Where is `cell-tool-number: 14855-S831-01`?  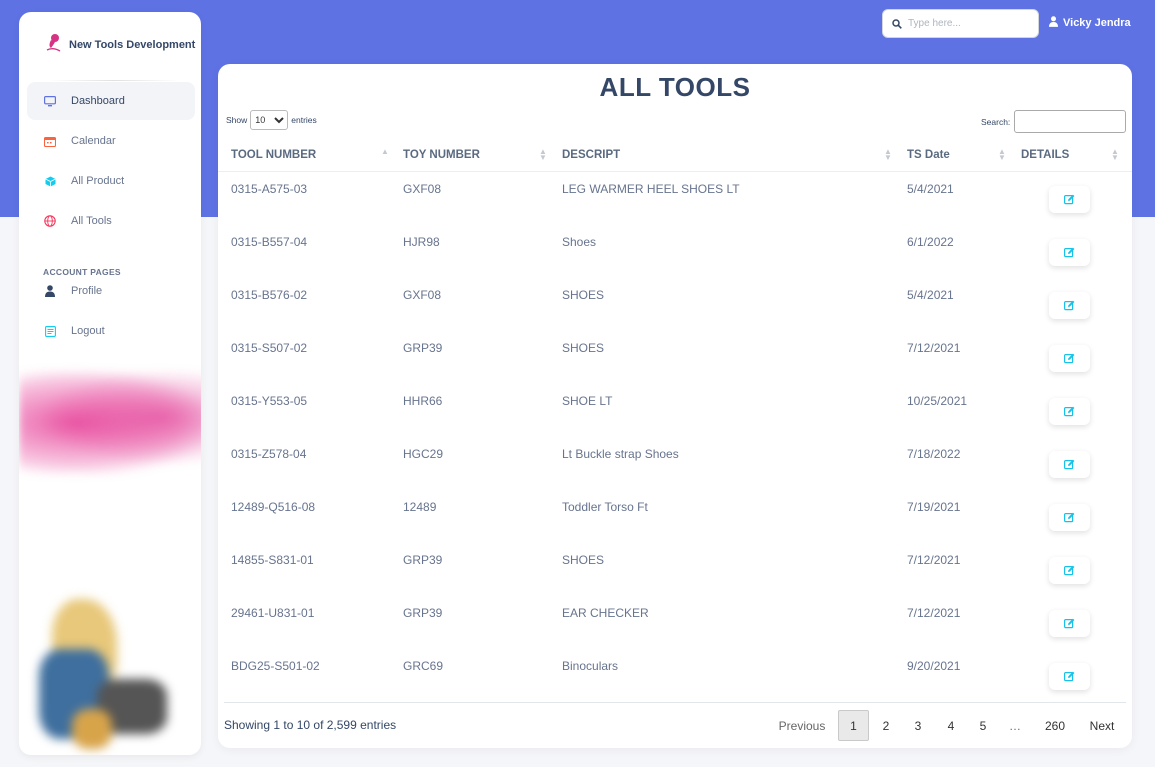
cell-tool-number: 14855-S831-01 is located at coordinates (272, 560).